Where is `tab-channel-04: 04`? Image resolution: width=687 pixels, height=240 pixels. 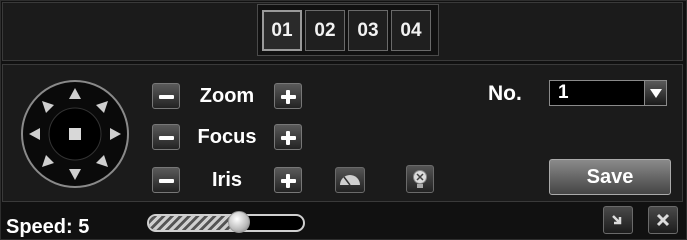 tab-channel-04: 04 is located at coordinates (411, 30).